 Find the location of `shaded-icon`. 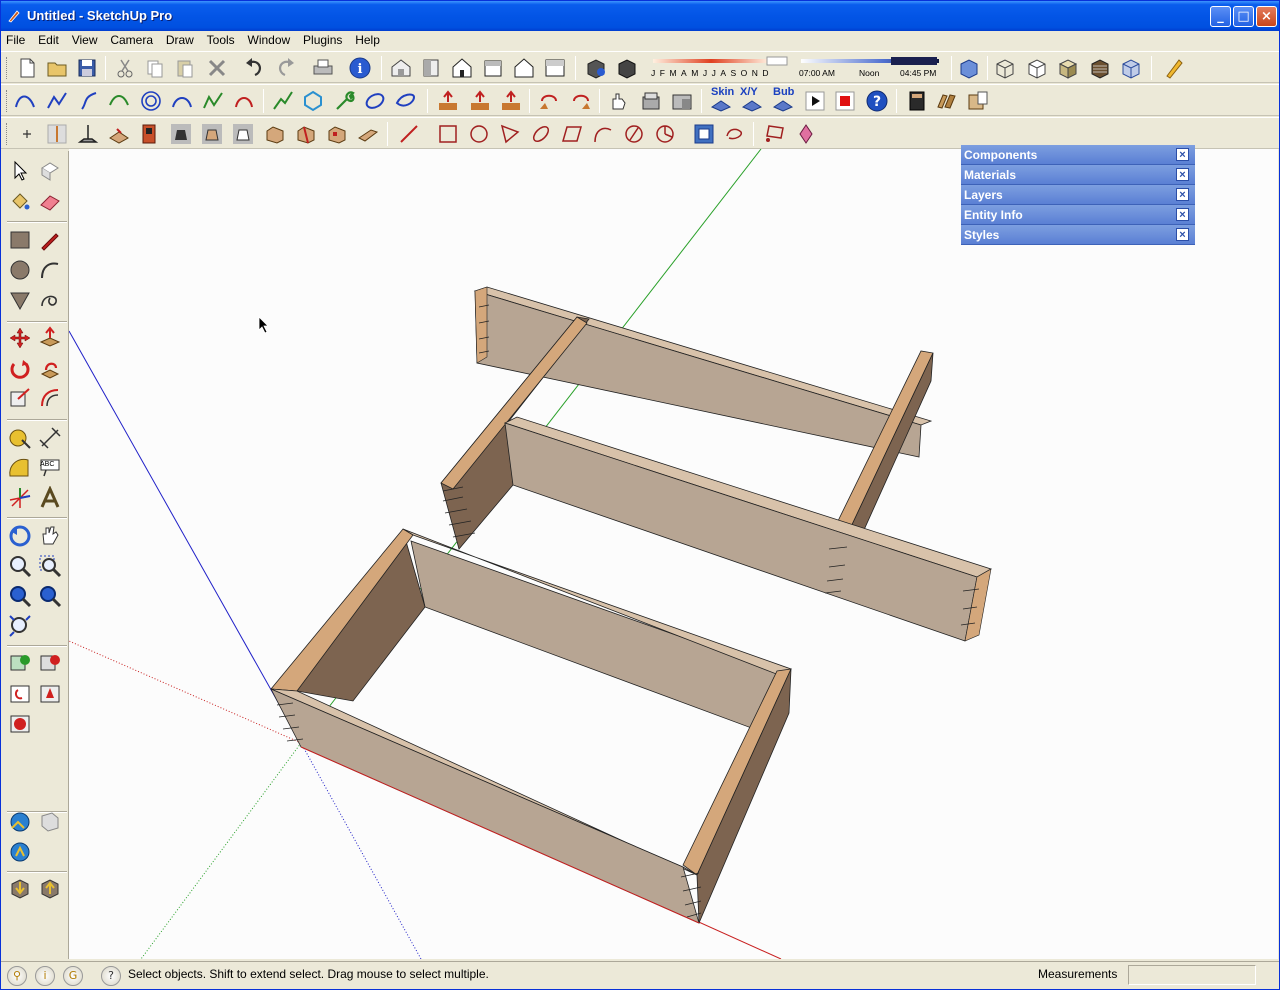

shaded-icon is located at coordinates (1068, 68).